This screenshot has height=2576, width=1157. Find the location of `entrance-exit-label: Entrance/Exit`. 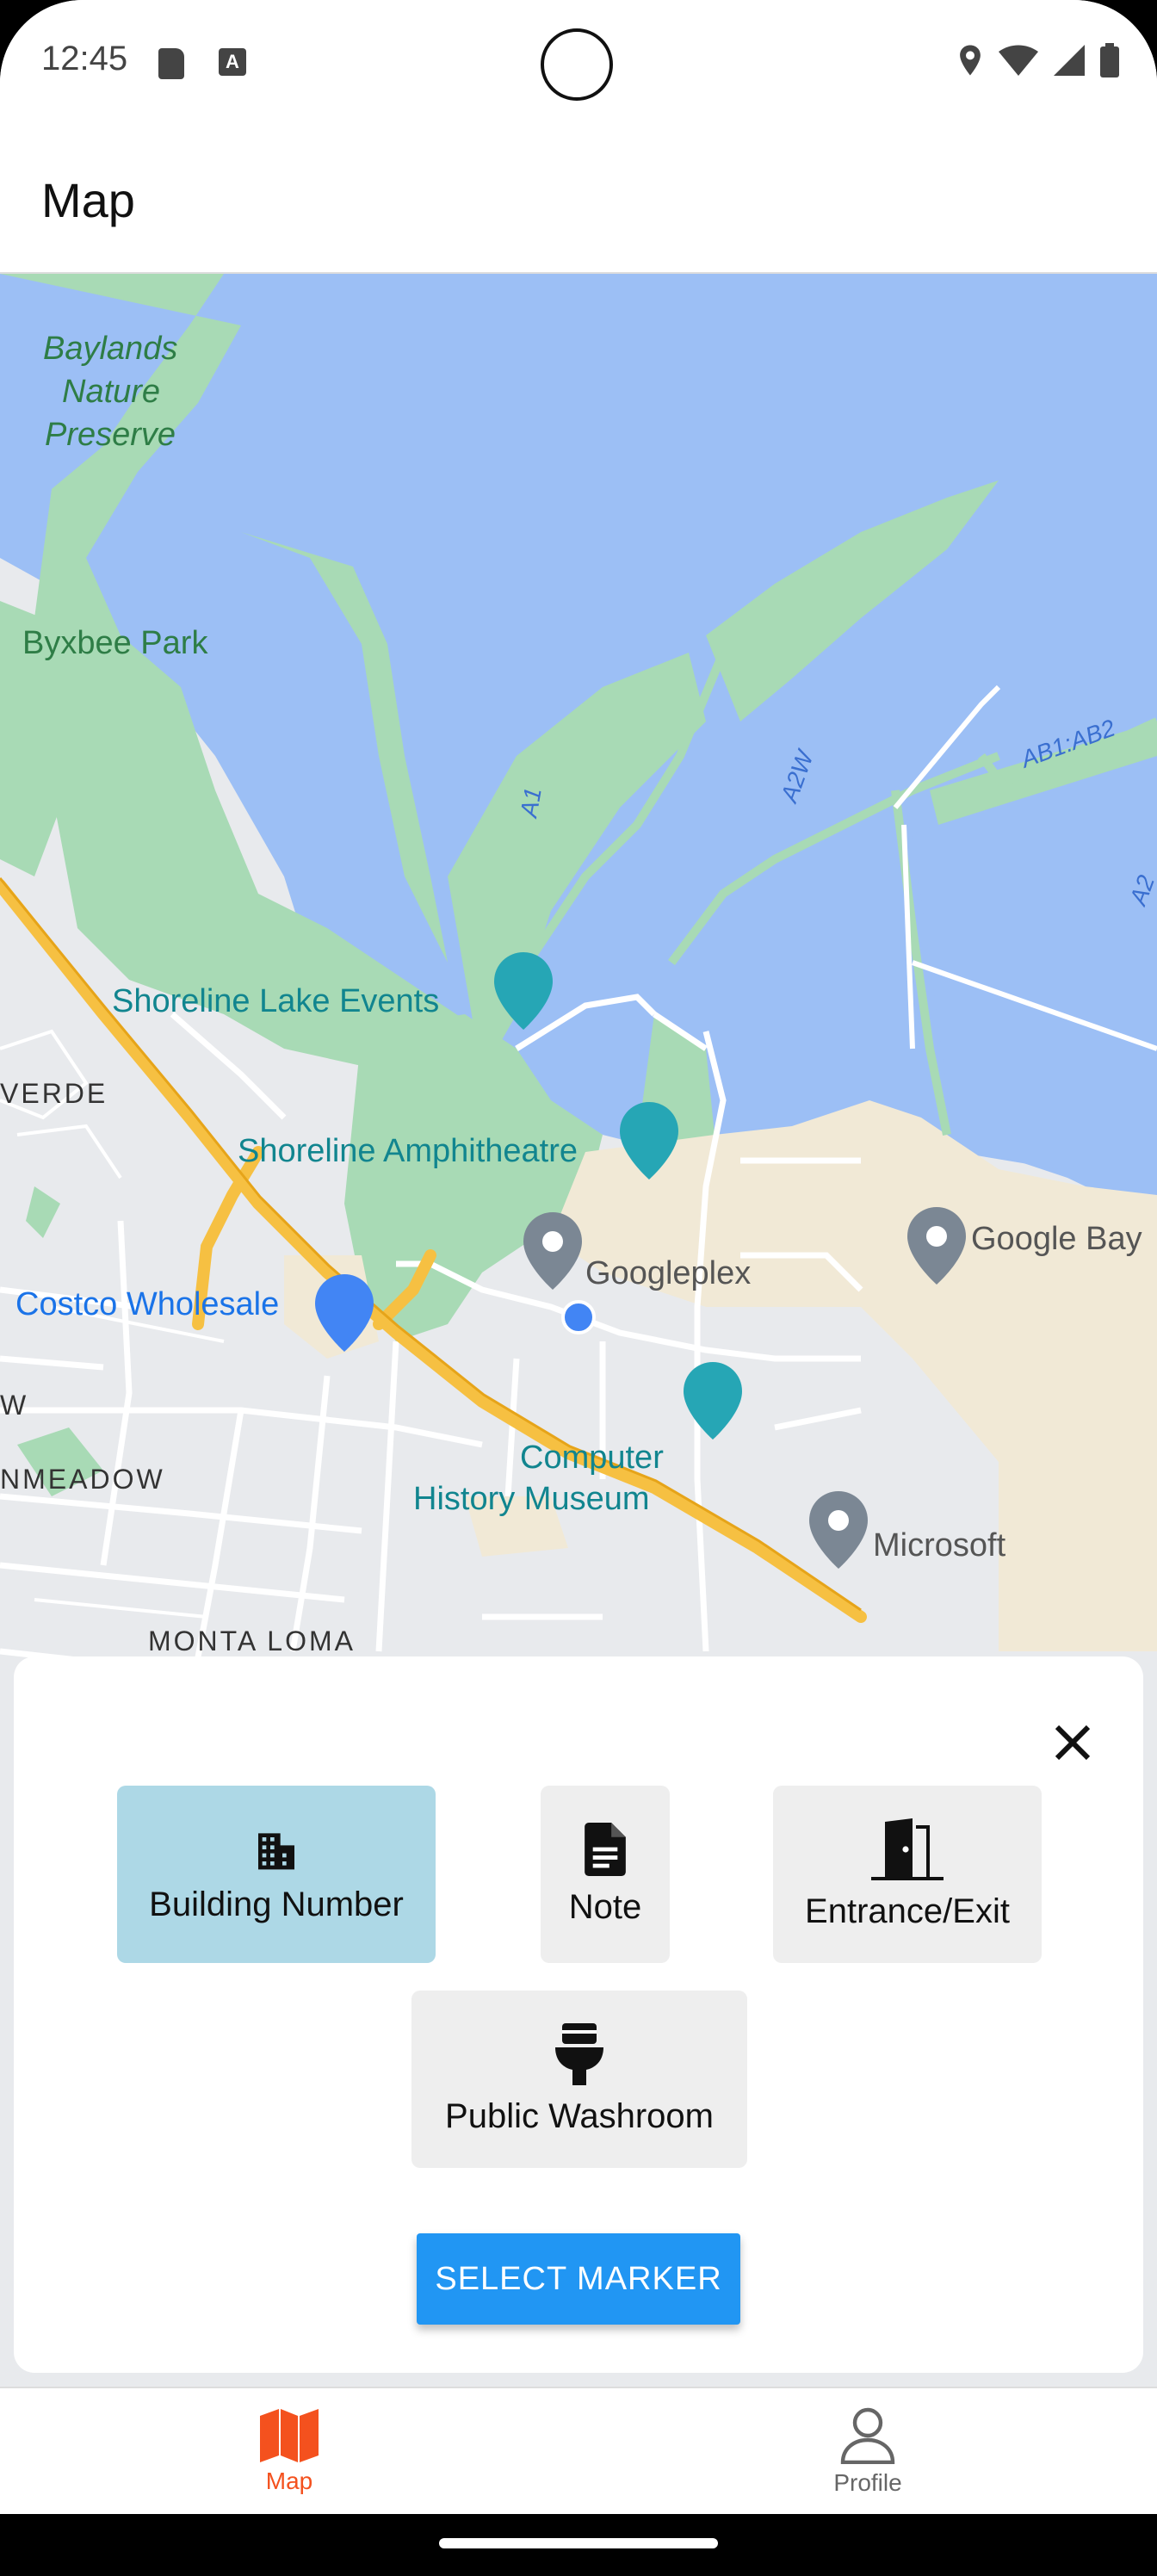

entrance-exit-label: Entrance/Exit is located at coordinates (907, 1911).